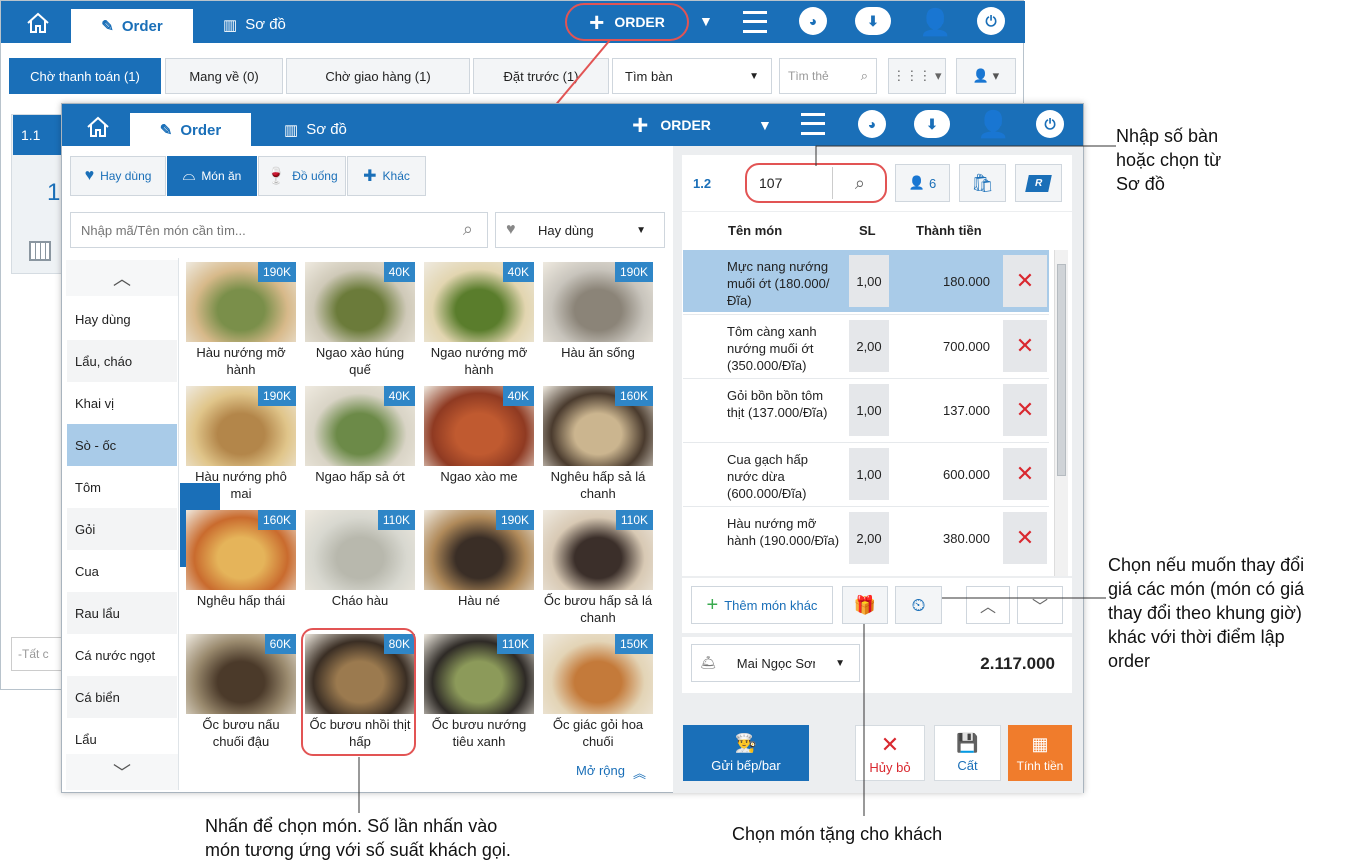 The image size is (1346, 866). Describe the element at coordinates (917, 76) in the screenshot. I see `grid-view-button: ⋮⋮⋮ ▾` at that location.